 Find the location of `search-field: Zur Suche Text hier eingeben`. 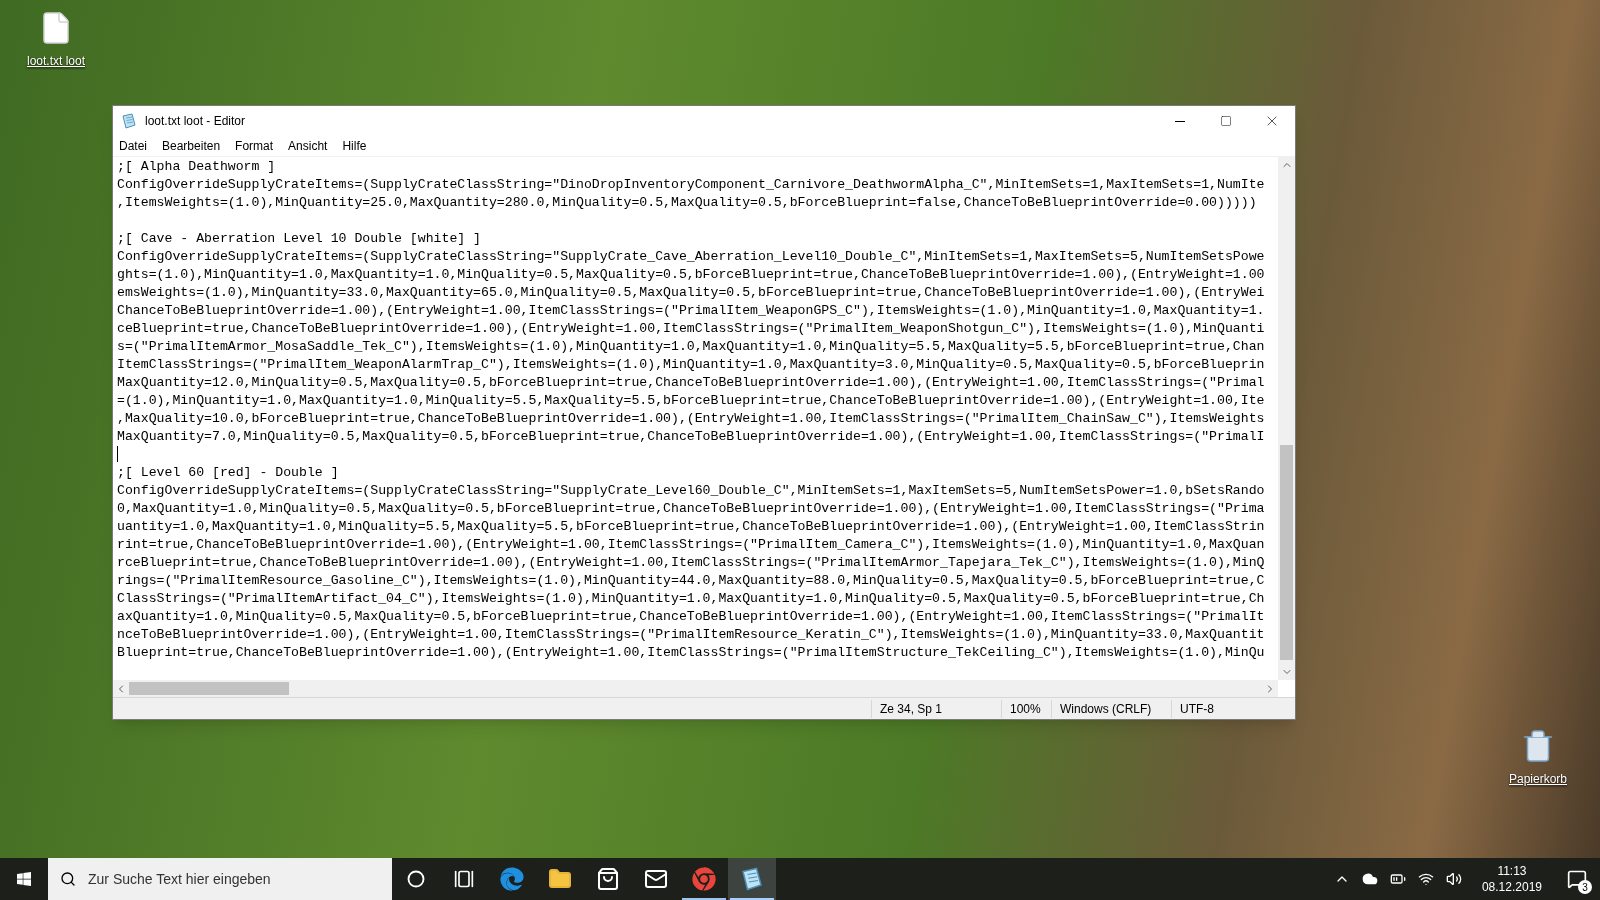

search-field: Zur Suche Text hier eingeben is located at coordinates (220, 879).